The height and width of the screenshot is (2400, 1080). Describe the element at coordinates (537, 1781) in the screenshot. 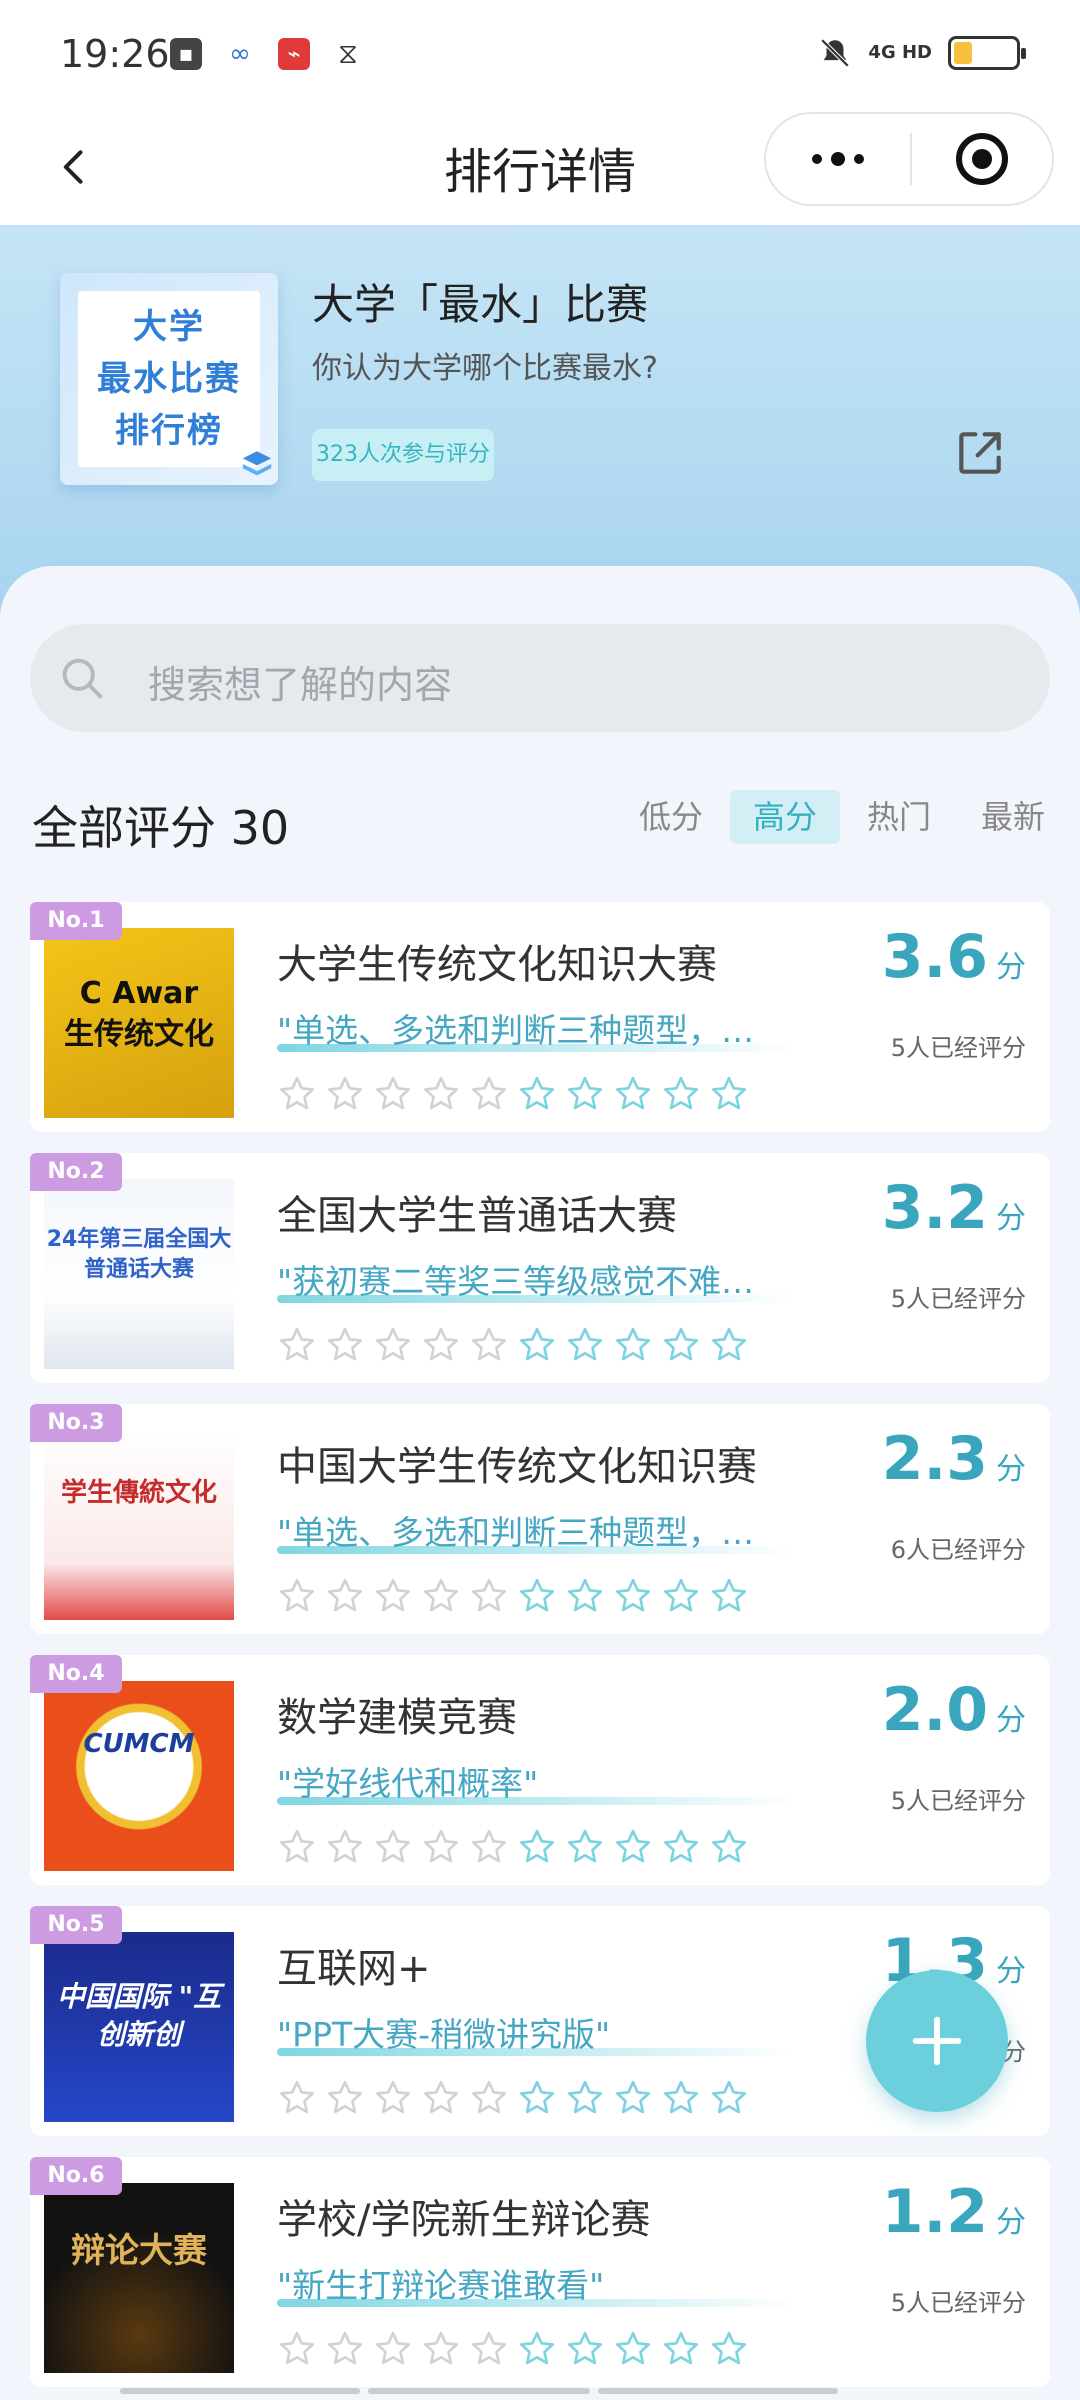

I see `item-top-comment: "学好线代和概率"` at that location.